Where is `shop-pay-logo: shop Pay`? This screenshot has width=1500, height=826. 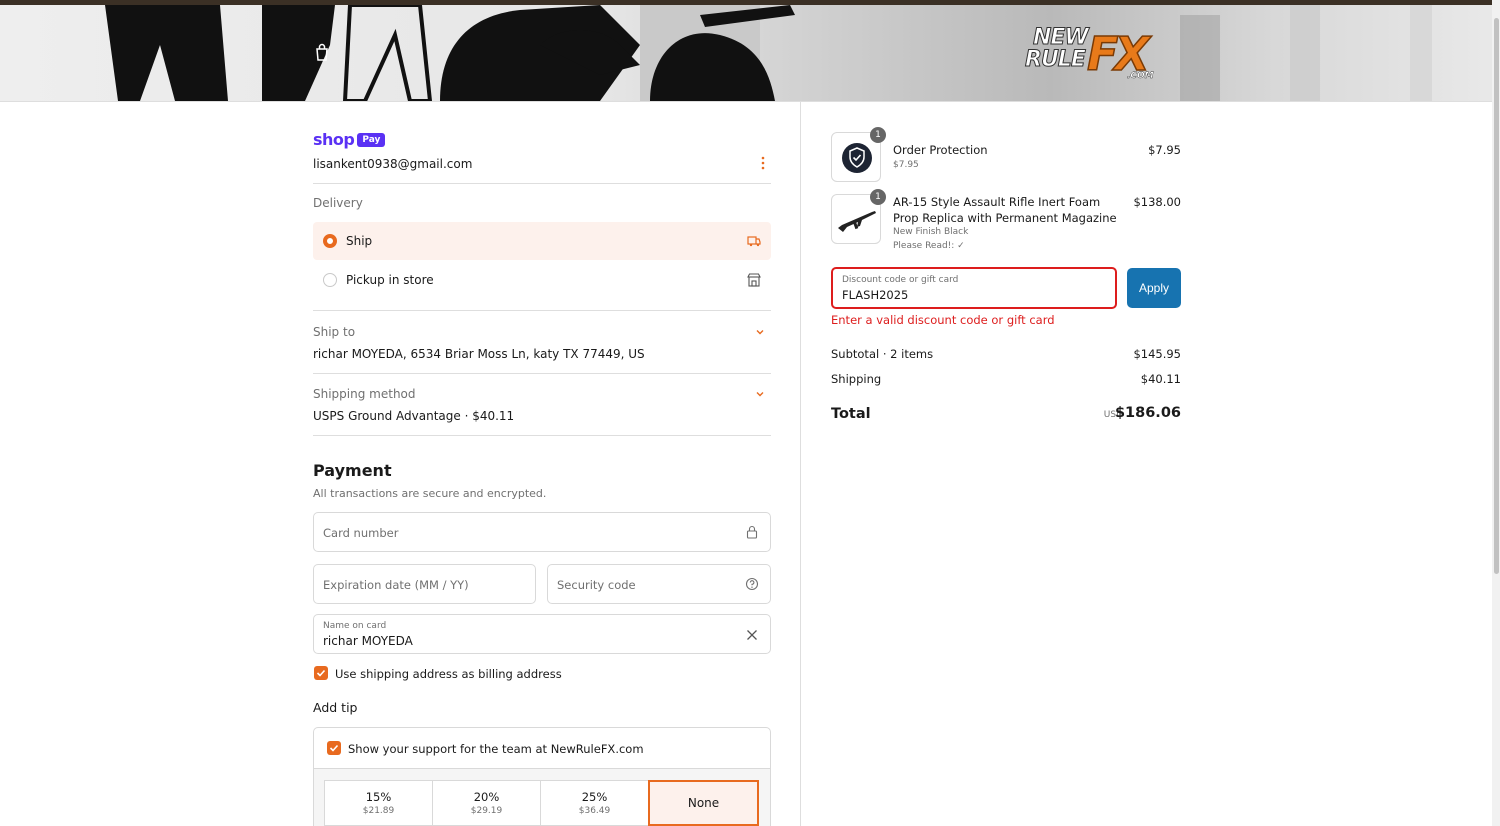 shop-pay-logo: shop Pay is located at coordinates (349, 139).